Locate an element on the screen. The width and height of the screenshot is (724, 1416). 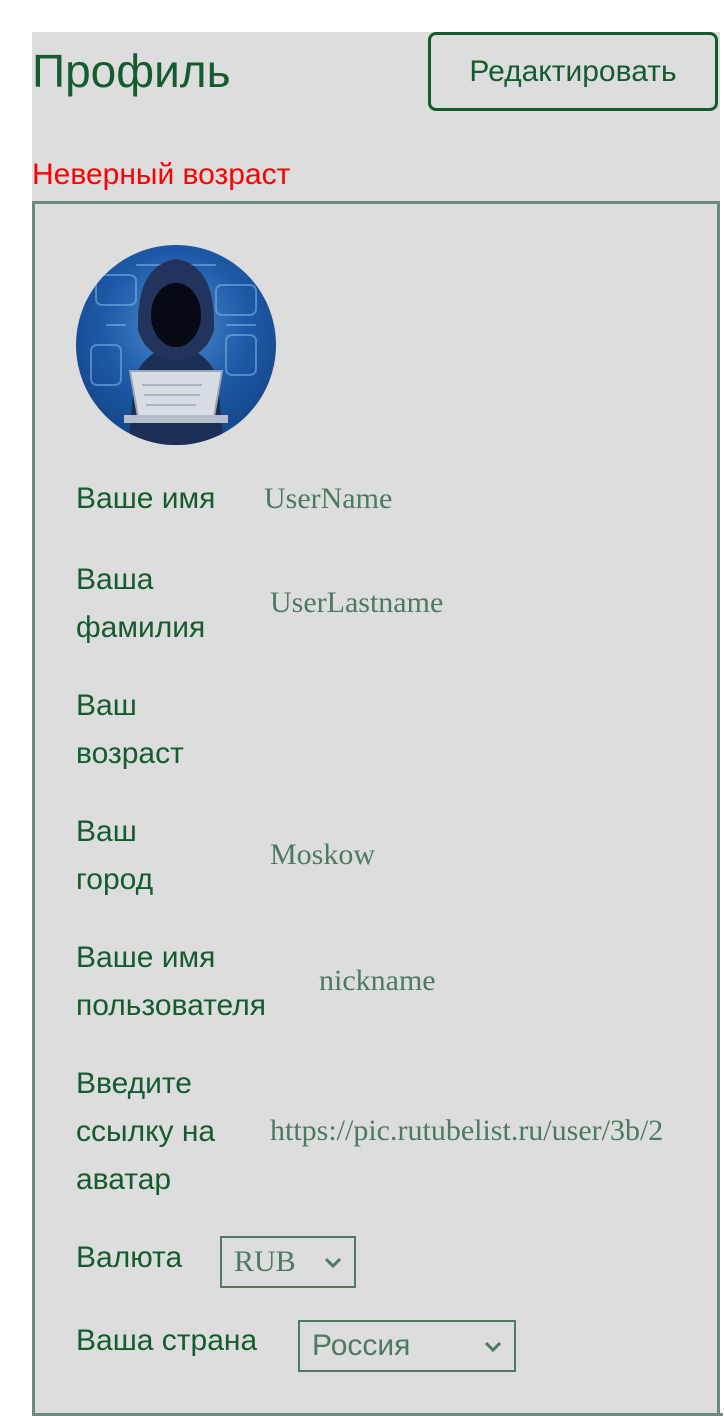
first-name-label: Ваше имя is located at coordinates (146, 498).